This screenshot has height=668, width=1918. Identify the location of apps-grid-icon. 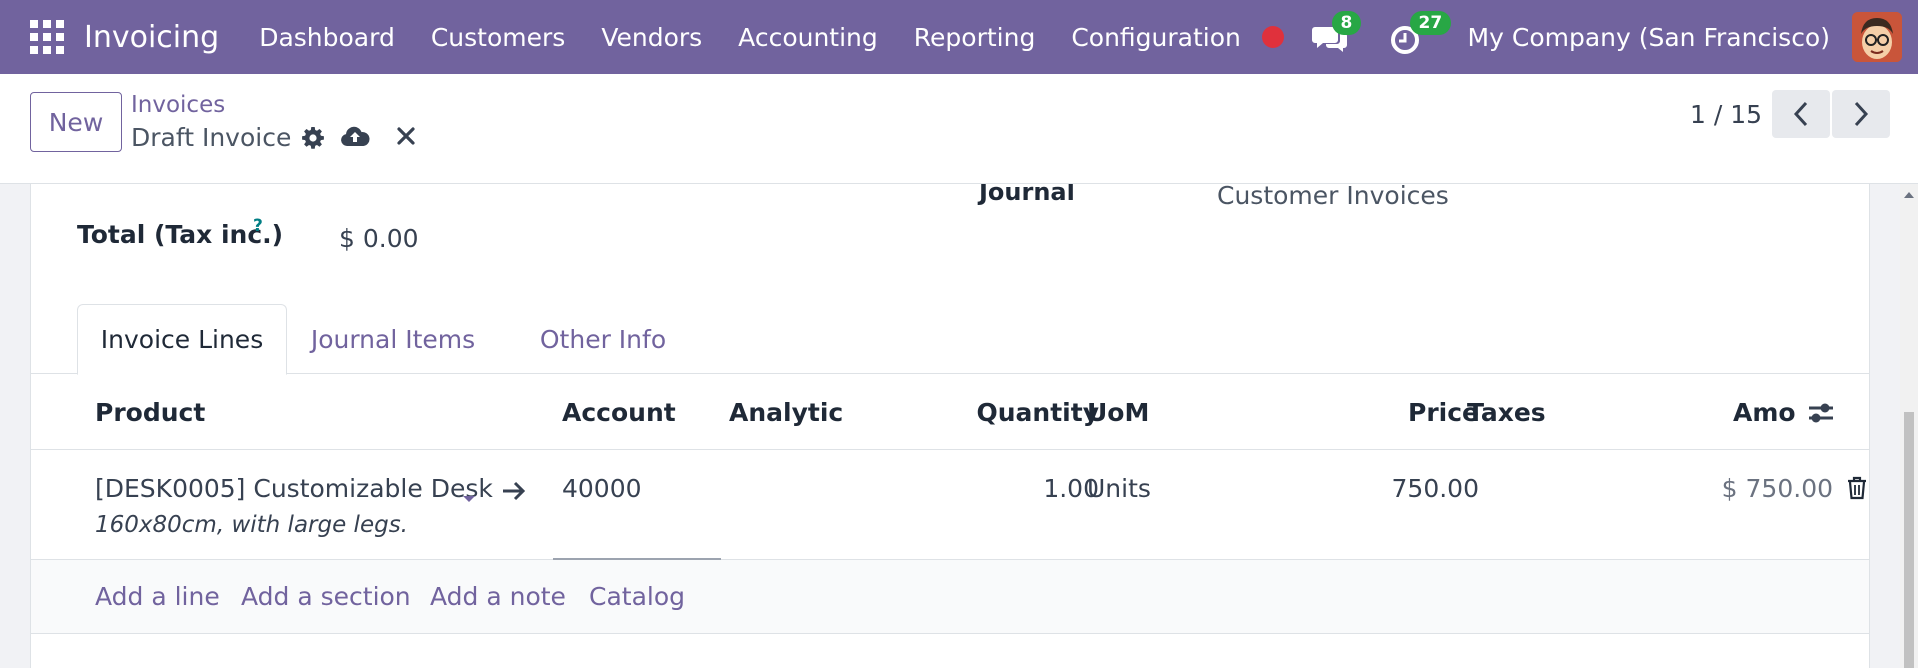
(47, 37).